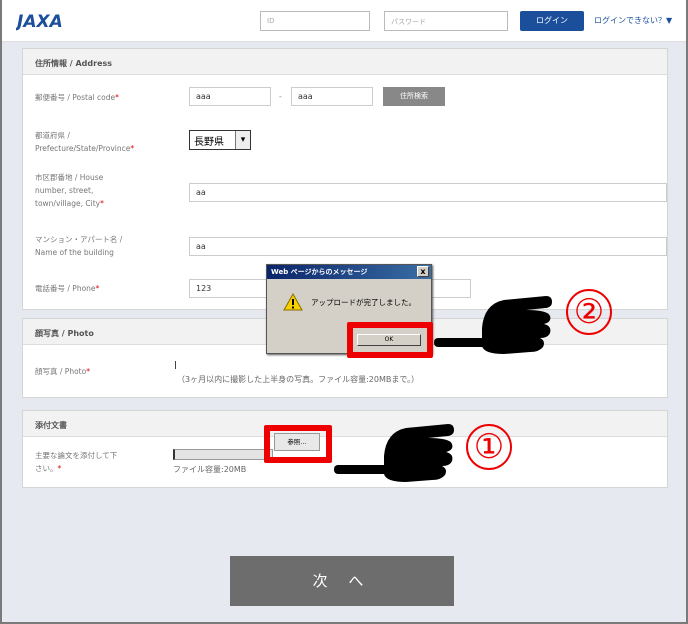  Describe the element at coordinates (428, 246) in the screenshot. I see `building-field: aa` at that location.